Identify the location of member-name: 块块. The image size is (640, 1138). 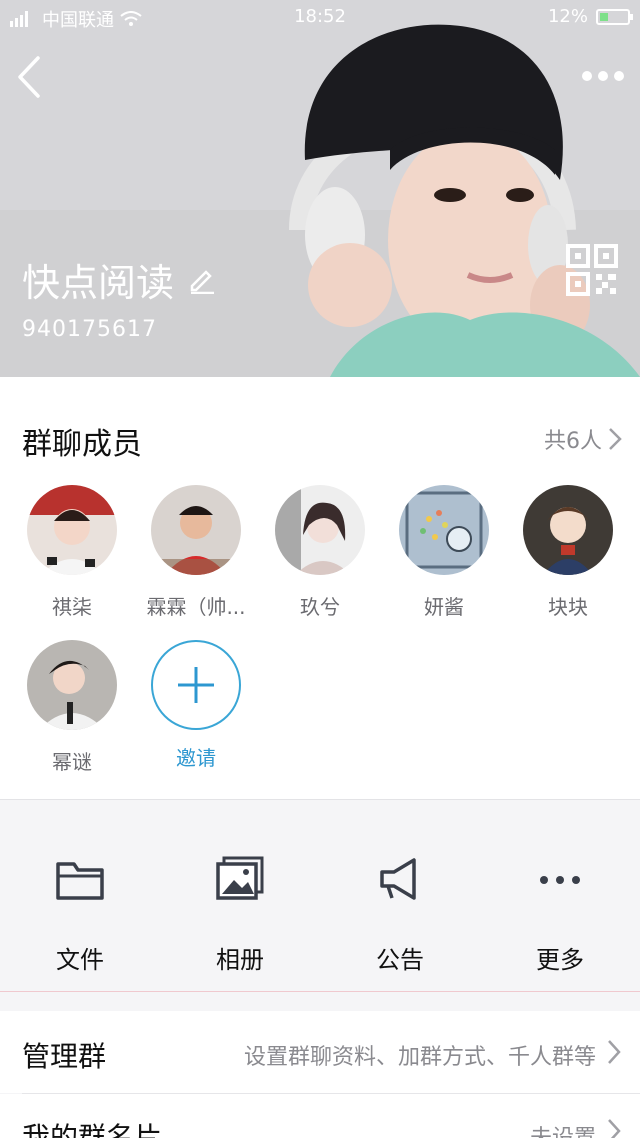
(568, 607).